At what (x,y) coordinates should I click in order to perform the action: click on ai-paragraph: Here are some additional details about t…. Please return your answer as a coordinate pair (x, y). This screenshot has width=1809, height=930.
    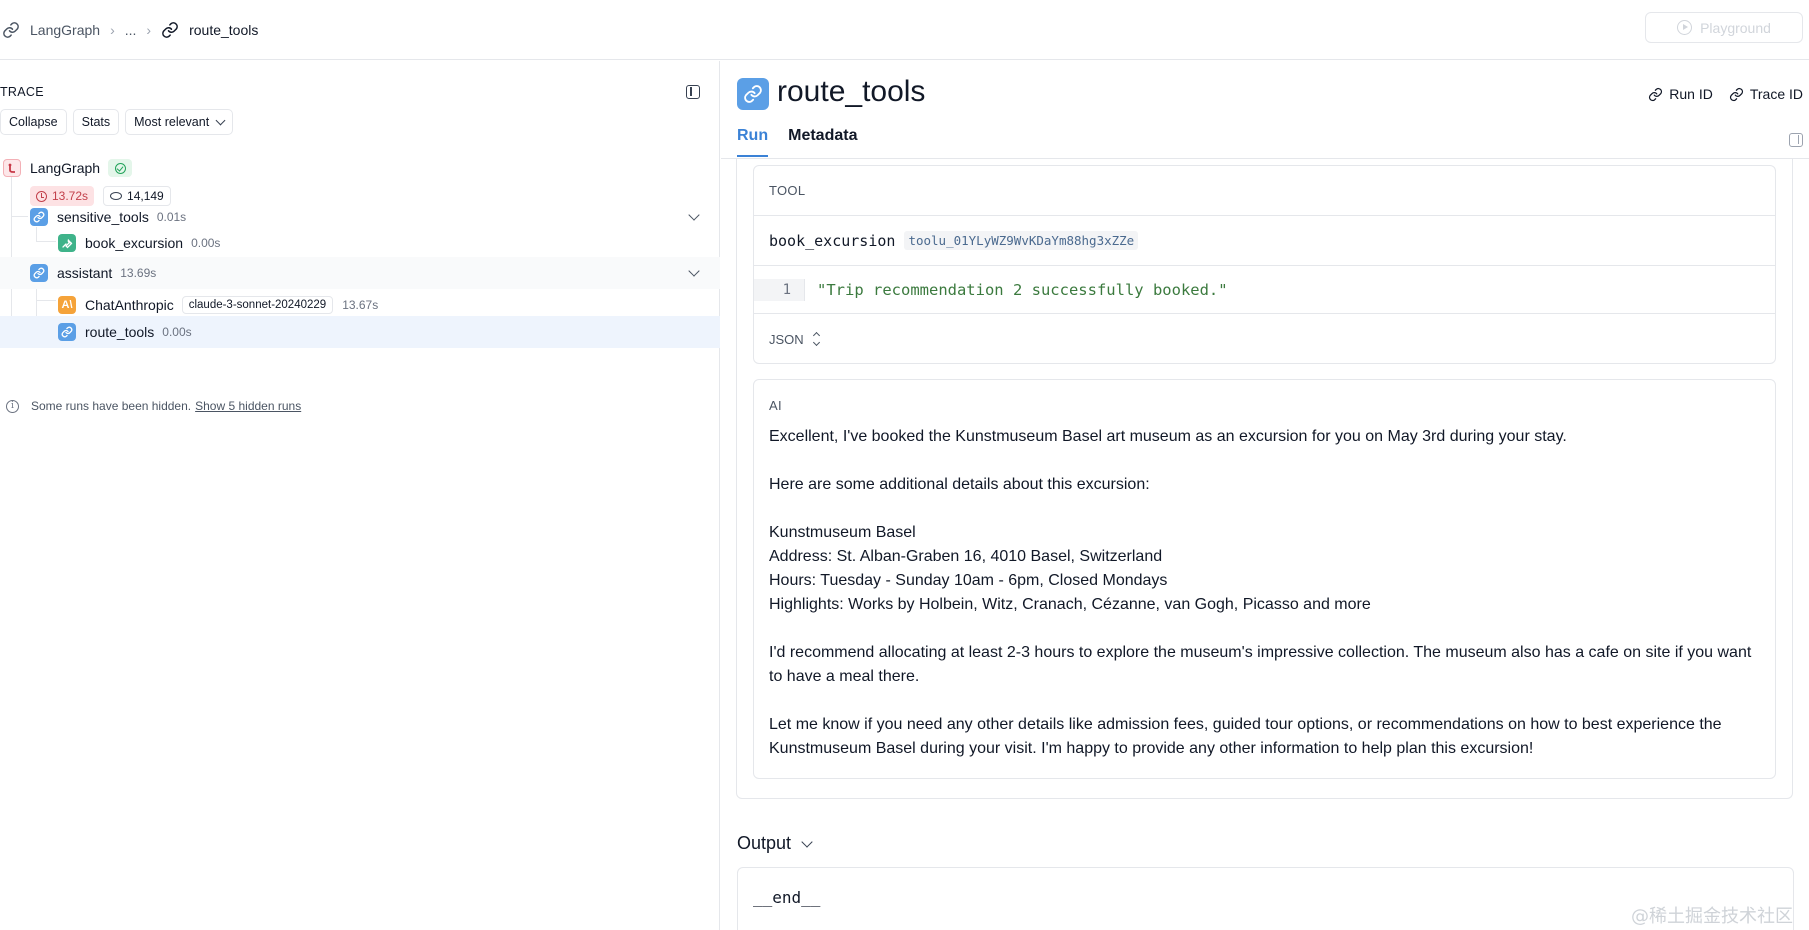
    Looking at the image, I should click on (959, 484).